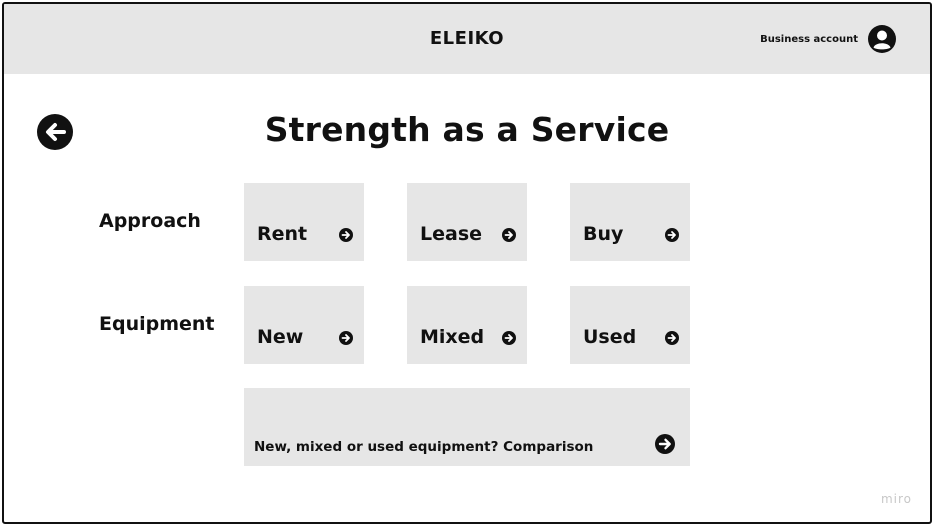 Image resolution: width=934 pixels, height=526 pixels. I want to click on miro-watermark: miro, so click(896, 499).